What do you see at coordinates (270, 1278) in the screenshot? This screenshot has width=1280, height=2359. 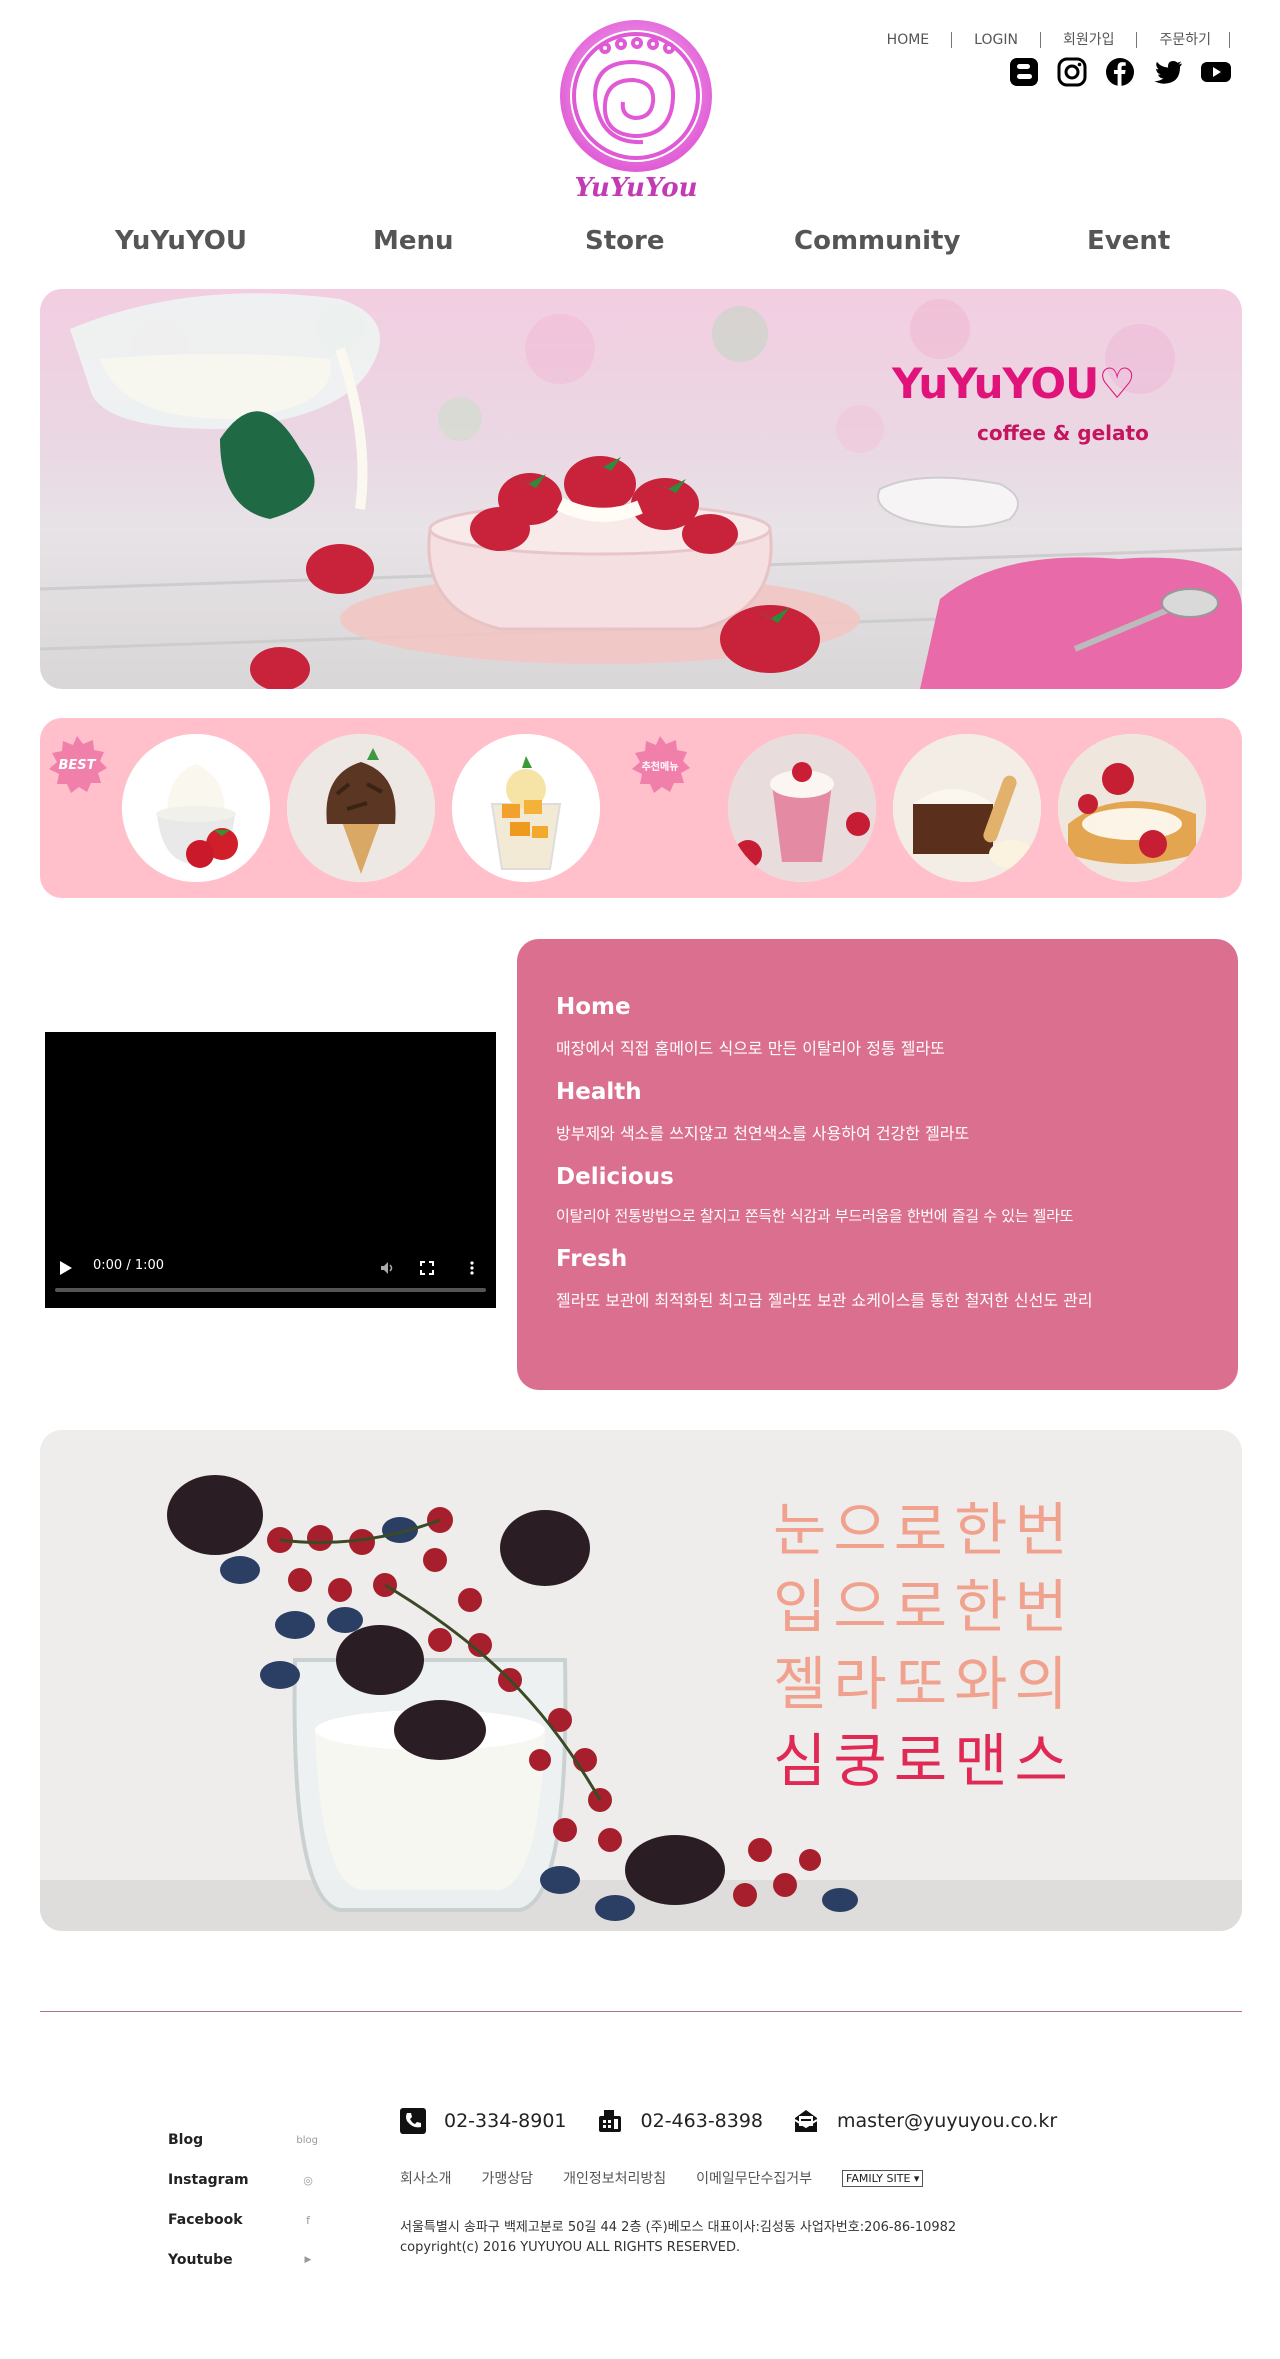 I see `video-controls: 0:00 / 1:00` at bounding box center [270, 1278].